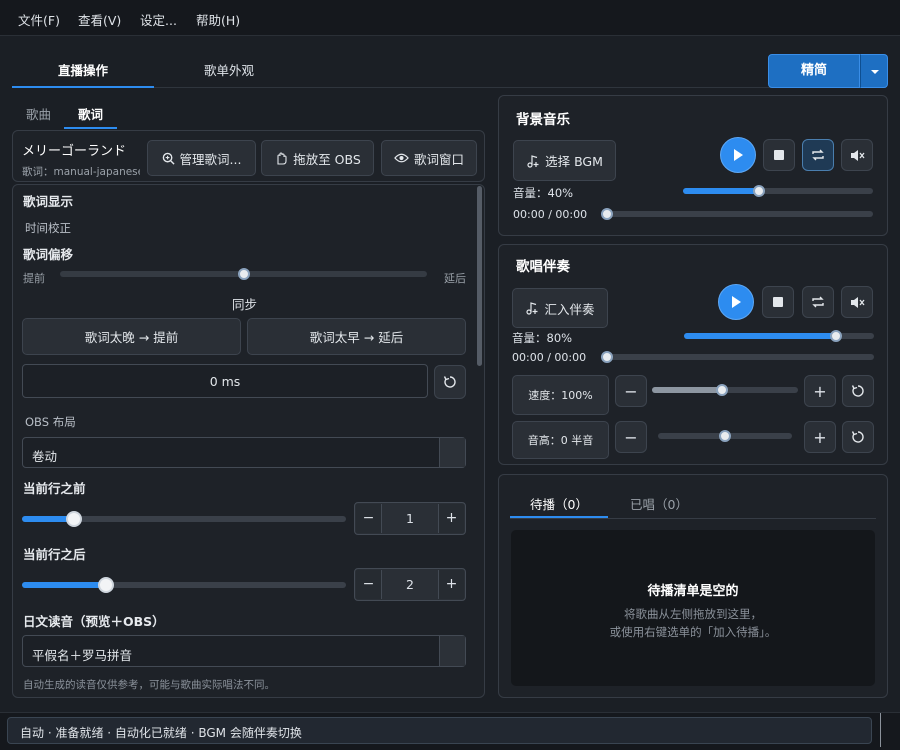 The height and width of the screenshot is (750, 900). Describe the element at coordinates (560, 308) in the screenshot. I see `import-backing-button: 汇入伴奏` at that location.